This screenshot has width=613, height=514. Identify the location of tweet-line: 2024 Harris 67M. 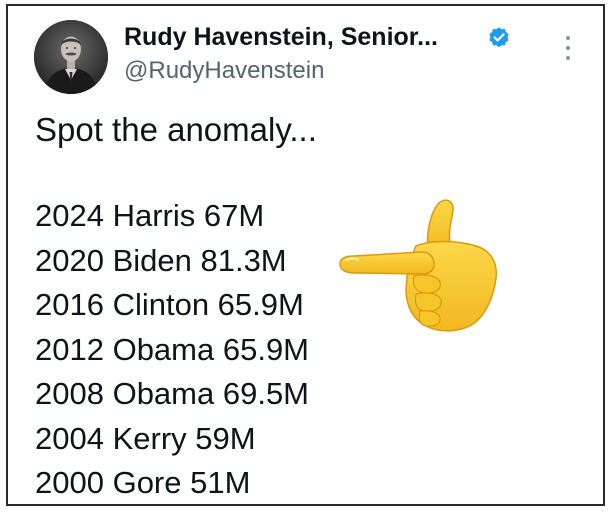
(150, 215).